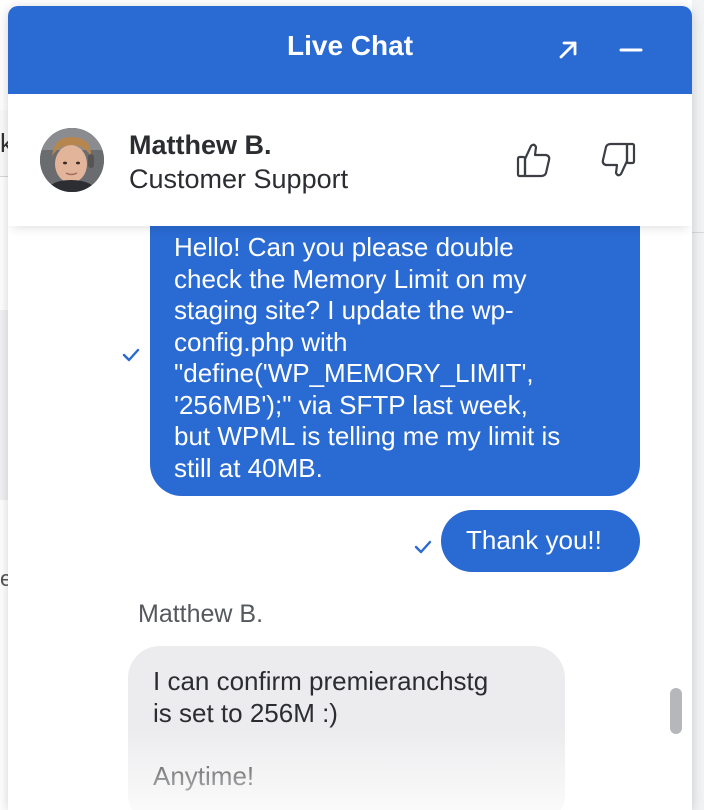 Image resolution: width=704 pixels, height=810 pixels. I want to click on agent-name: Matthew B., so click(200, 145).